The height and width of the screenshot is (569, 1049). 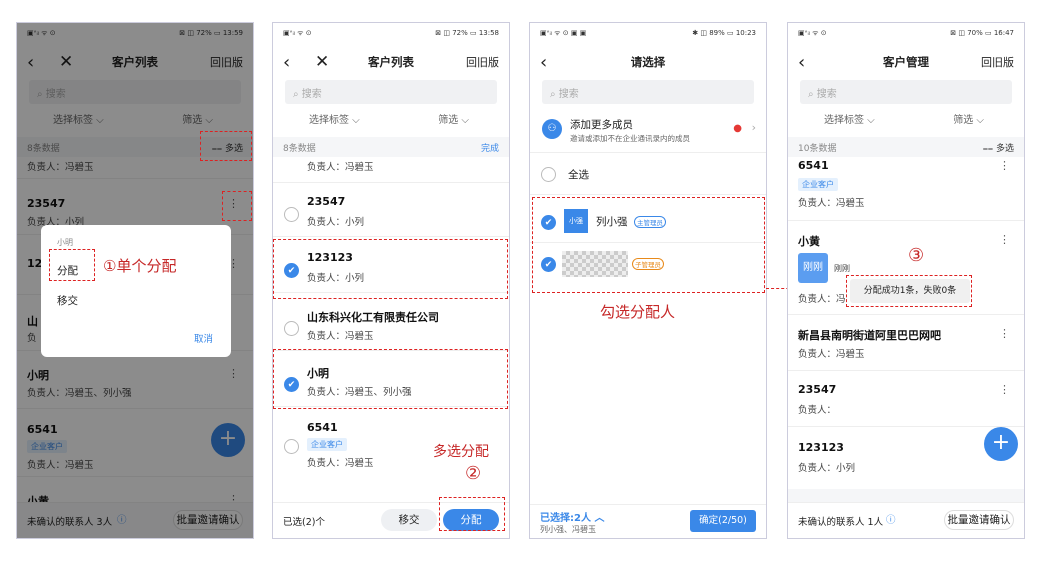 I want to click on count-label: 10条数据, so click(x=817, y=149).